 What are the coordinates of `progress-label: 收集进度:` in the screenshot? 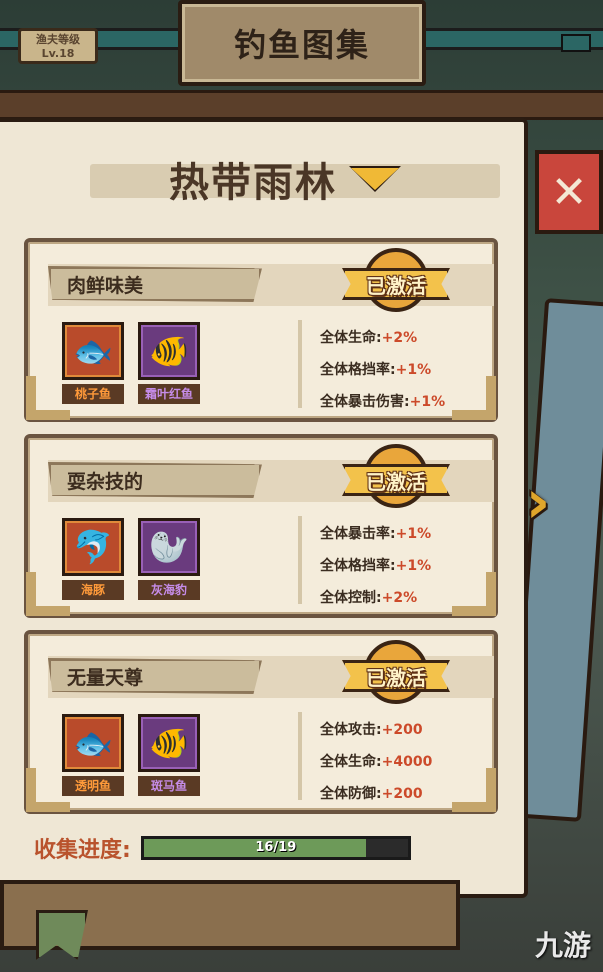 It's located at (82, 850).